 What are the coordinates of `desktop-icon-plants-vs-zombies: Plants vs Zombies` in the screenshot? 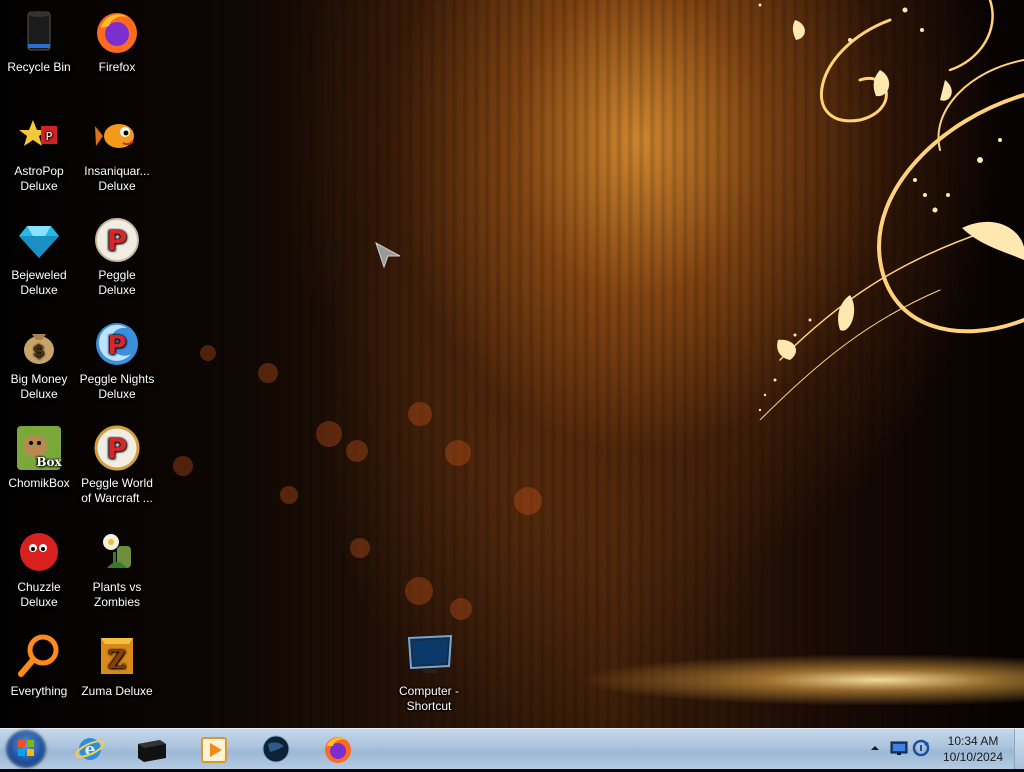 It's located at (117, 569).